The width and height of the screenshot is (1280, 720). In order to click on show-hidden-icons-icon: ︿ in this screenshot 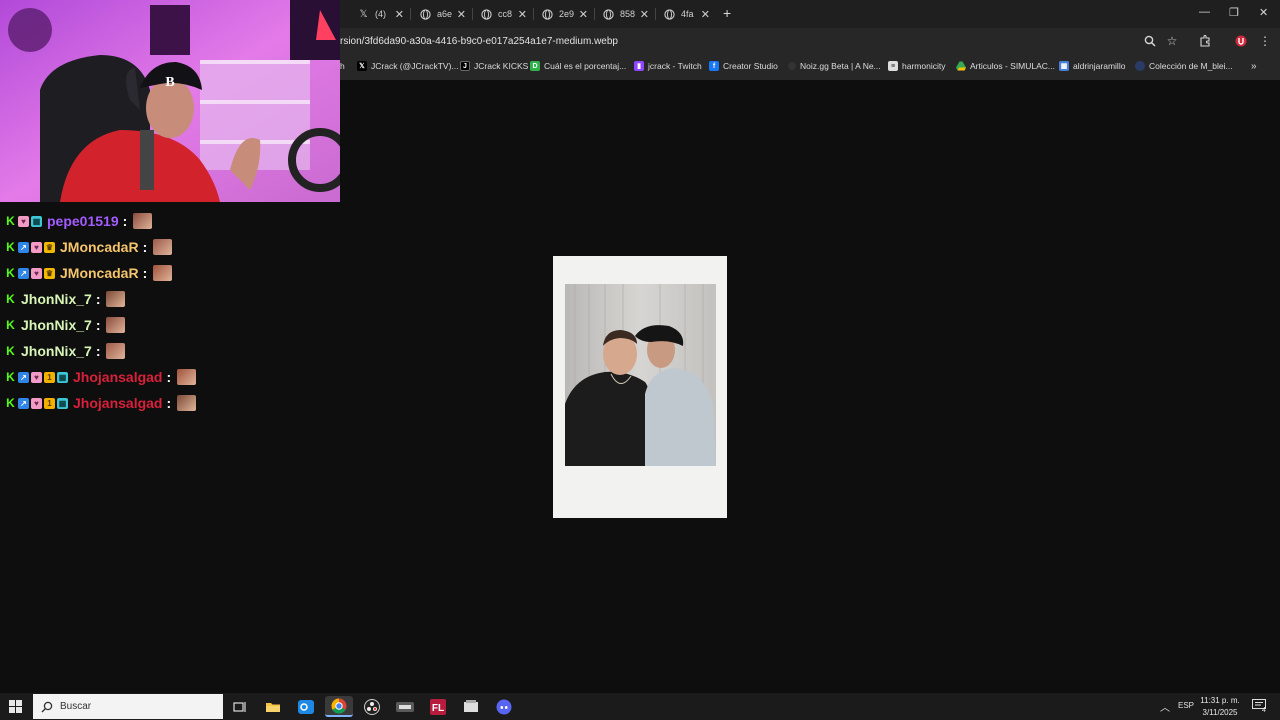, I will do `click(1165, 706)`.